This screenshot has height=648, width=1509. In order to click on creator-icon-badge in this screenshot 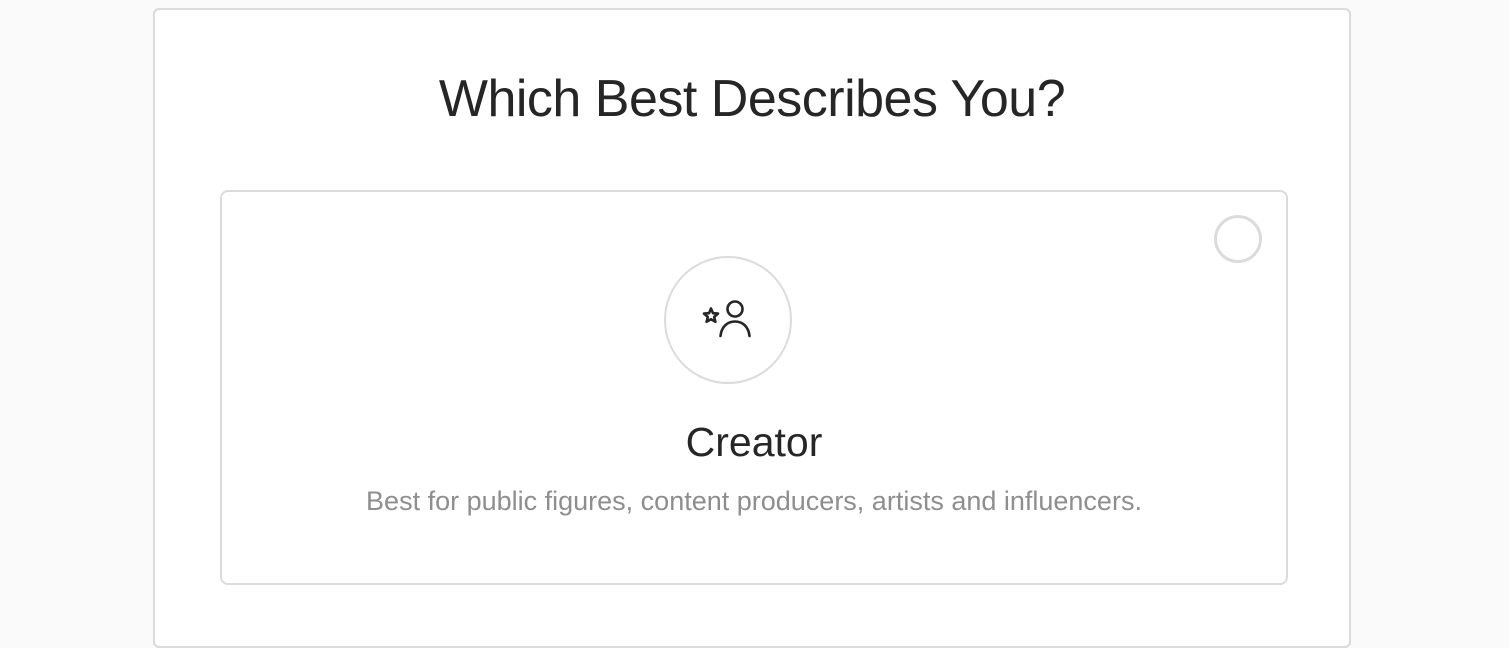, I will do `click(728, 320)`.